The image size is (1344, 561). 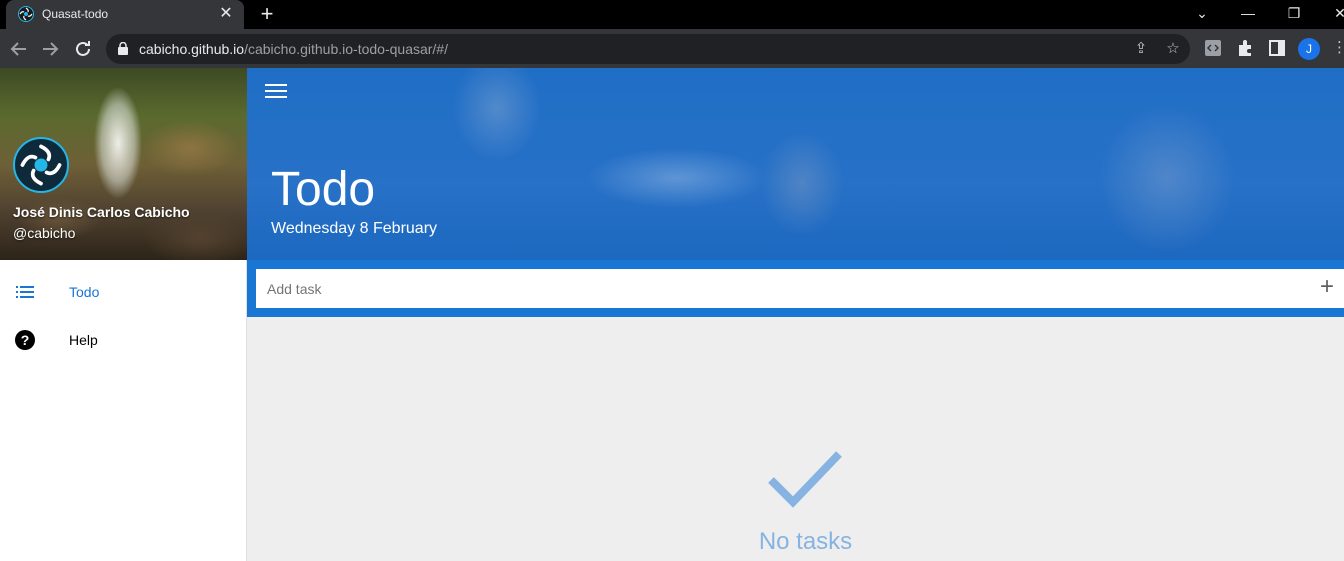 I want to click on url-host: cabicho.github.io, so click(x=192, y=49).